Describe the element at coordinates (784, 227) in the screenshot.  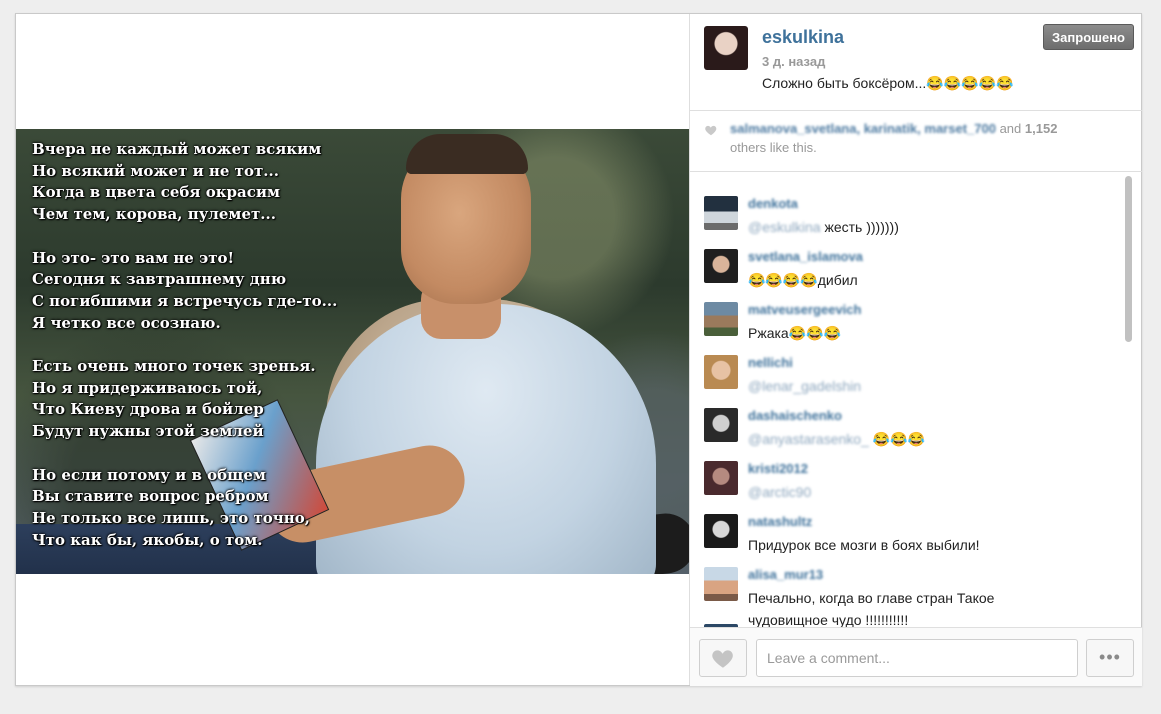
I see `comment-mention: @eskulkina` at that location.